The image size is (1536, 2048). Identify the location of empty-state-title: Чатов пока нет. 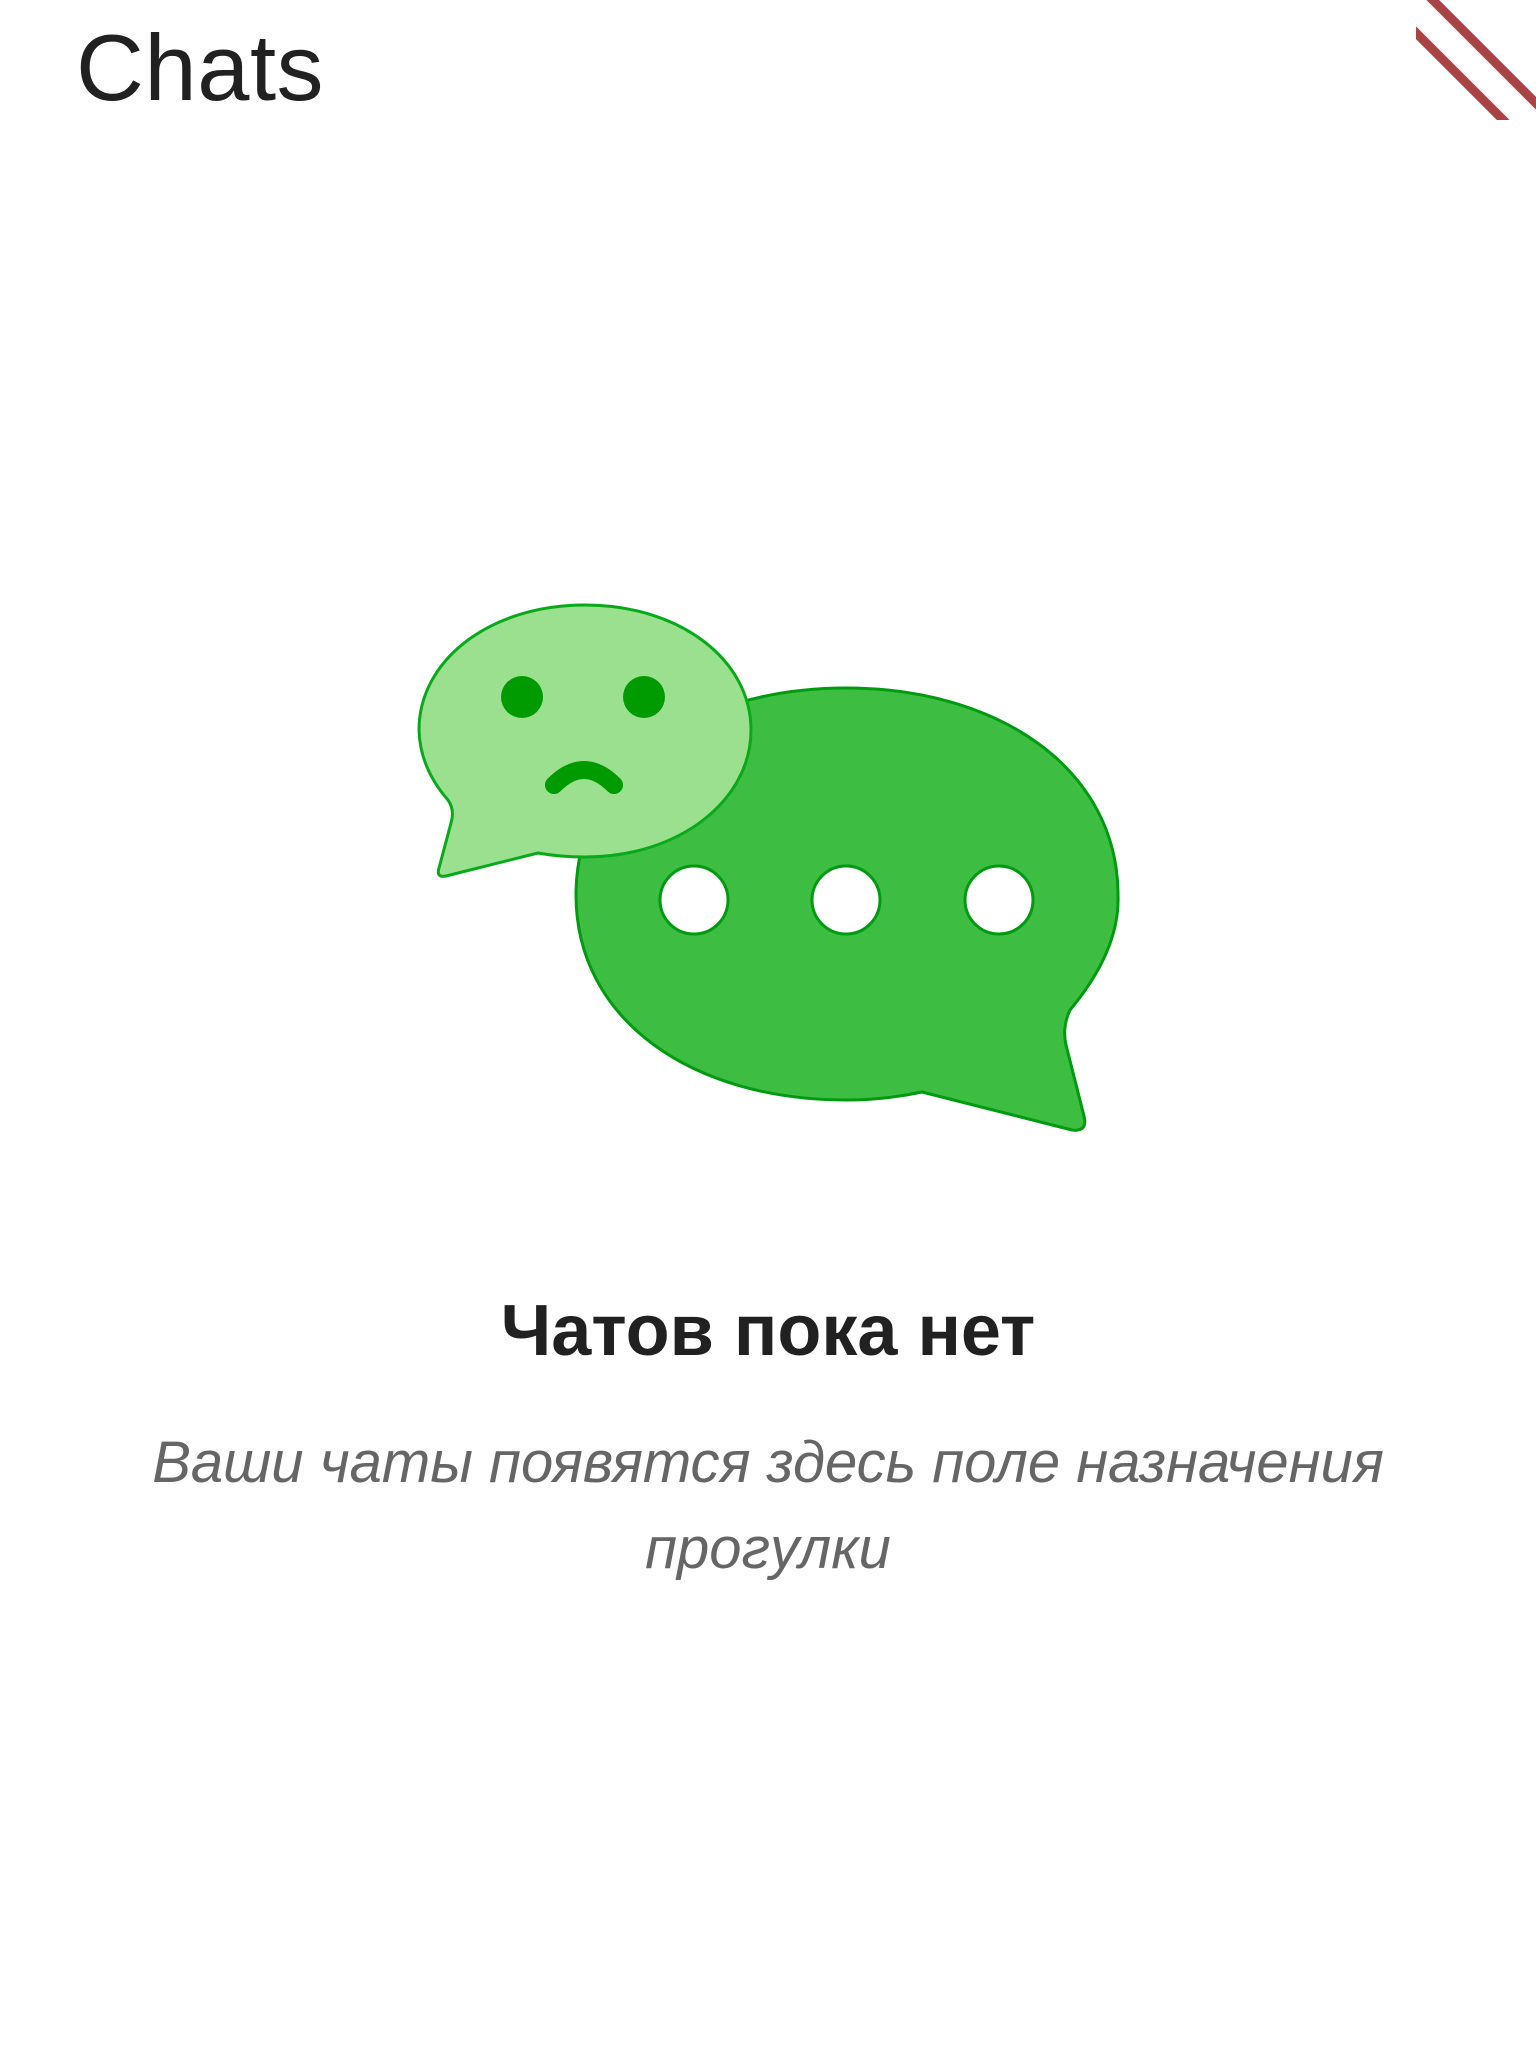
(768, 1331).